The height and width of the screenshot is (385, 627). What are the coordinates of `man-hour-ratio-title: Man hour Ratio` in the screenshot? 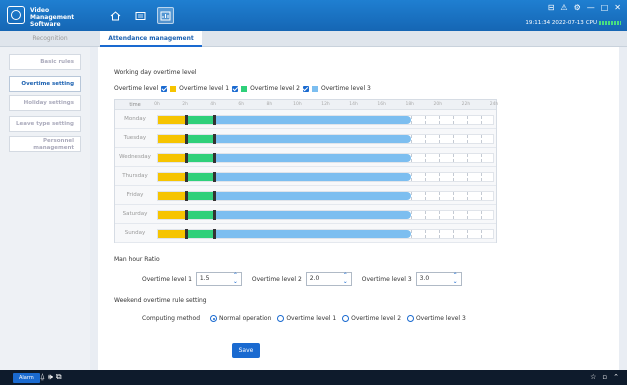 It's located at (137, 259).